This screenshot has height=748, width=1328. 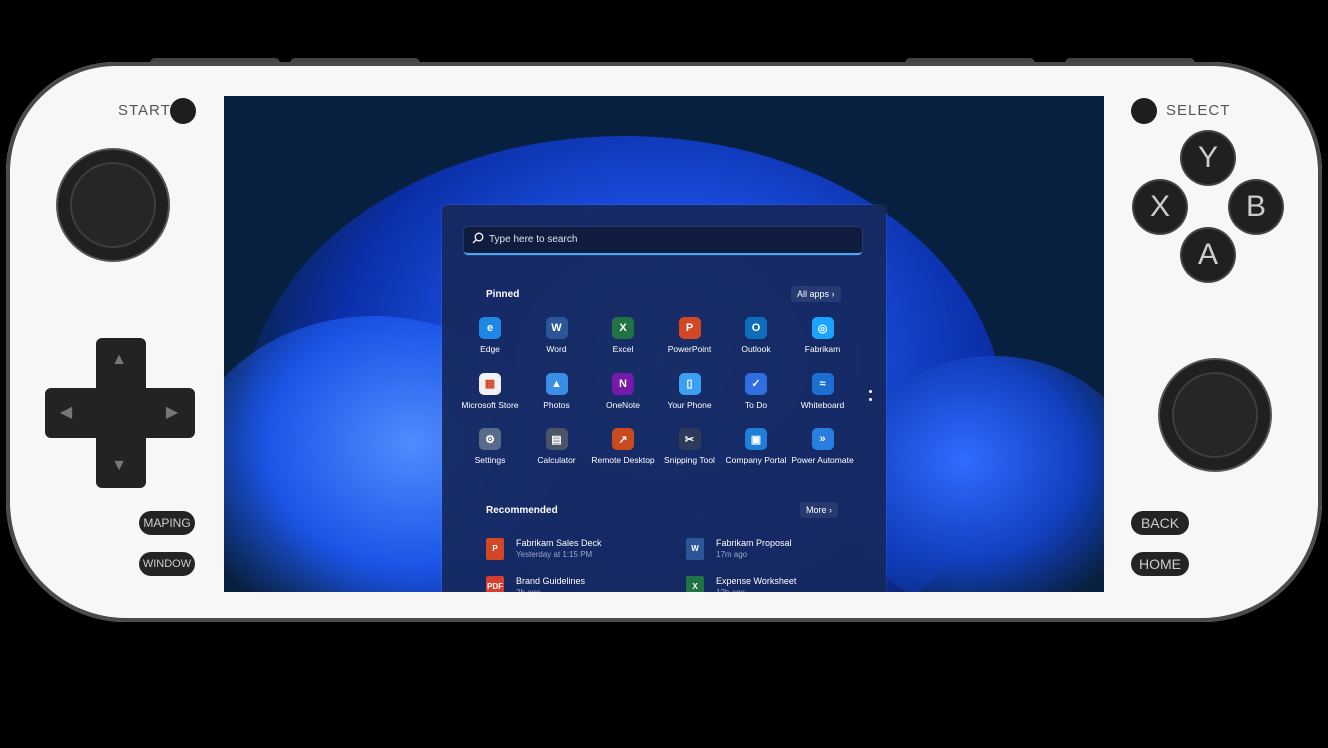 I want to click on right-analog-stick, so click(x=1215, y=415).